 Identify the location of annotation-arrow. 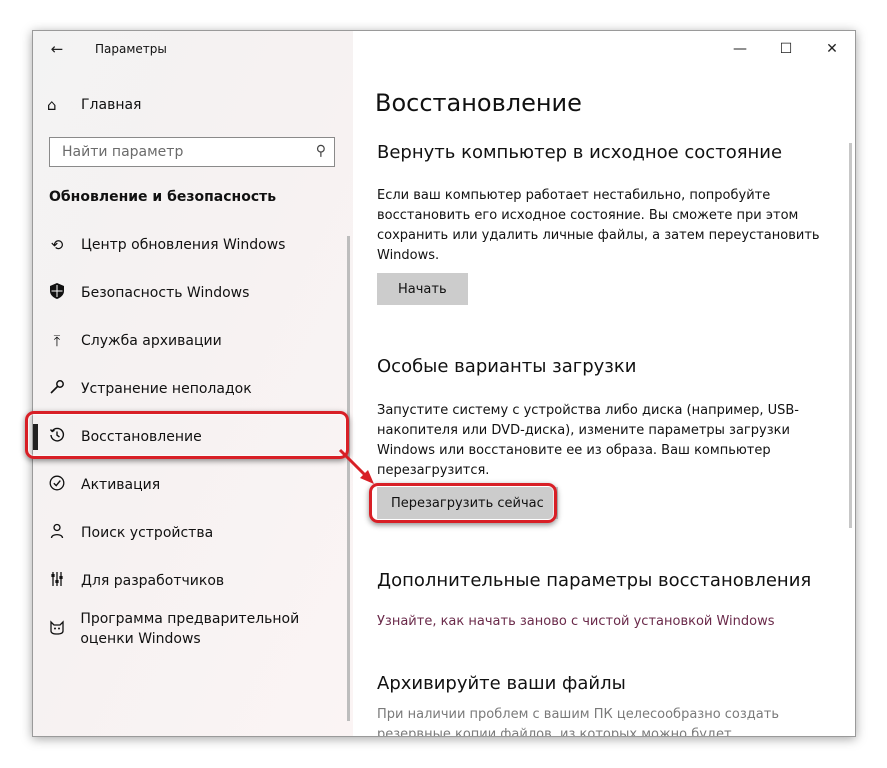
(356, 466).